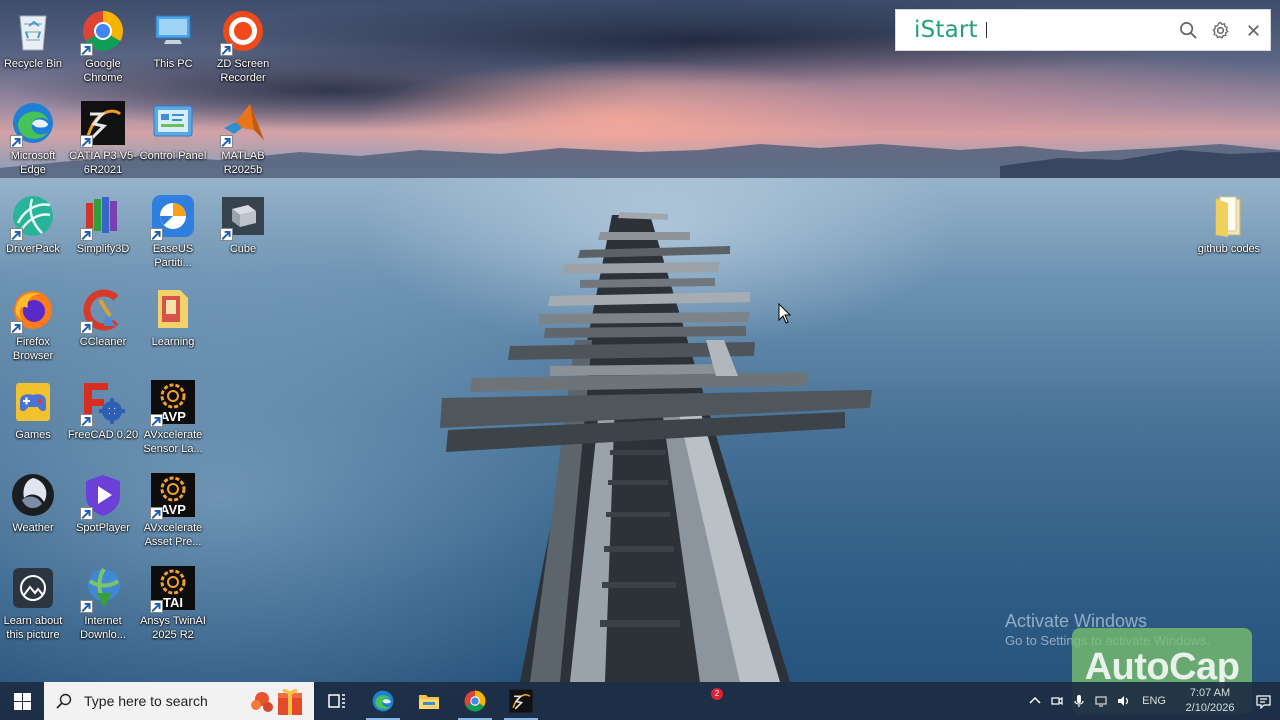  What do you see at coordinates (33, 402) in the screenshot?
I see `games-icon` at bounding box center [33, 402].